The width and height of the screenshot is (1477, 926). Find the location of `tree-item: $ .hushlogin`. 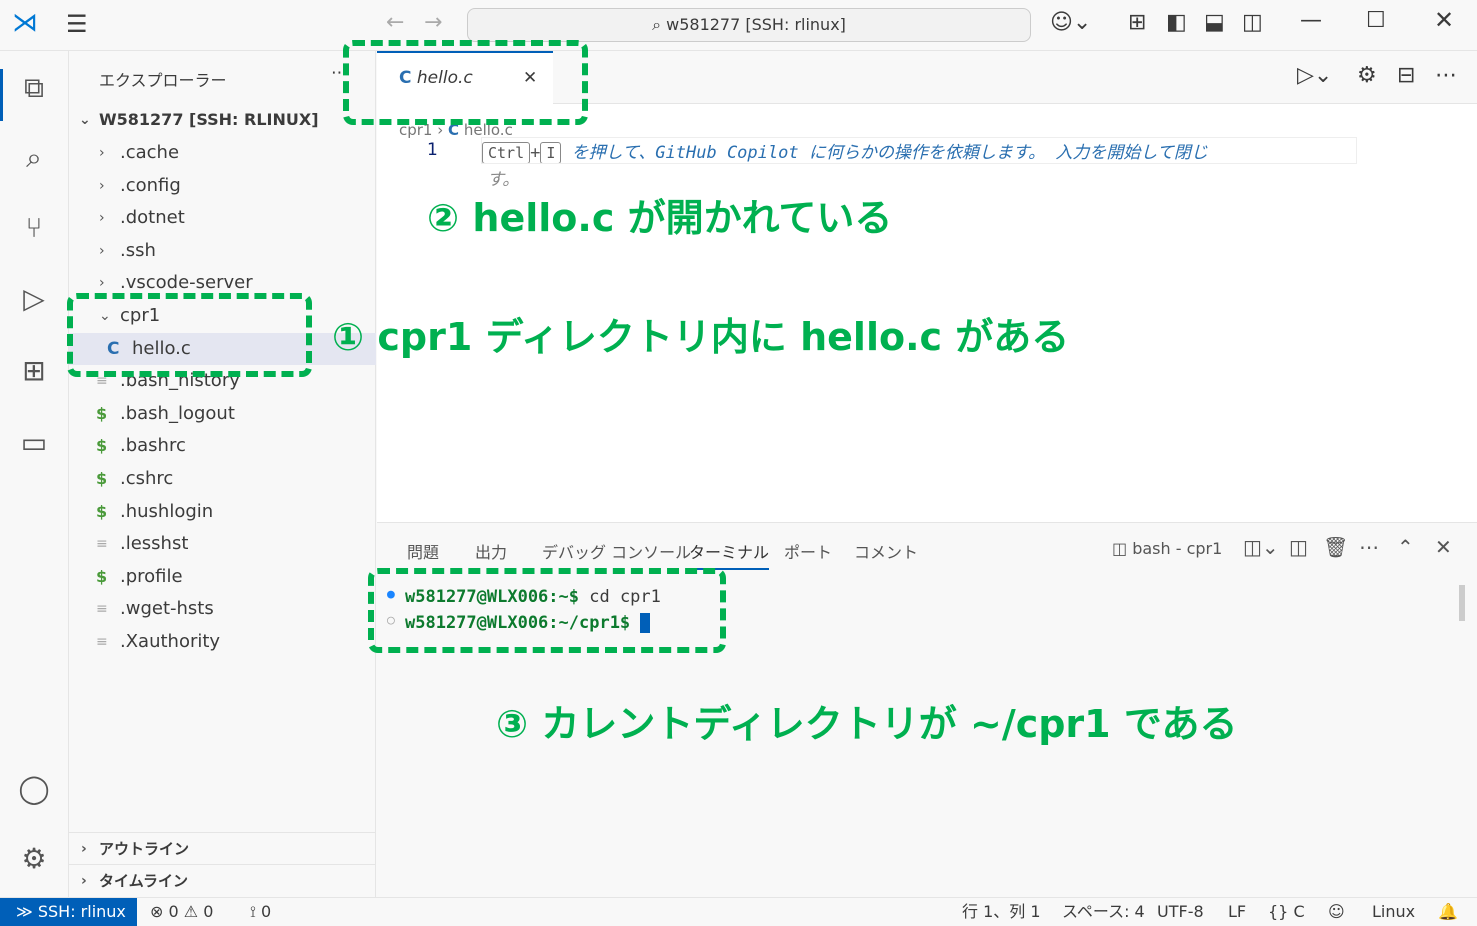

tree-item: $ .hushlogin is located at coordinates (222, 512).